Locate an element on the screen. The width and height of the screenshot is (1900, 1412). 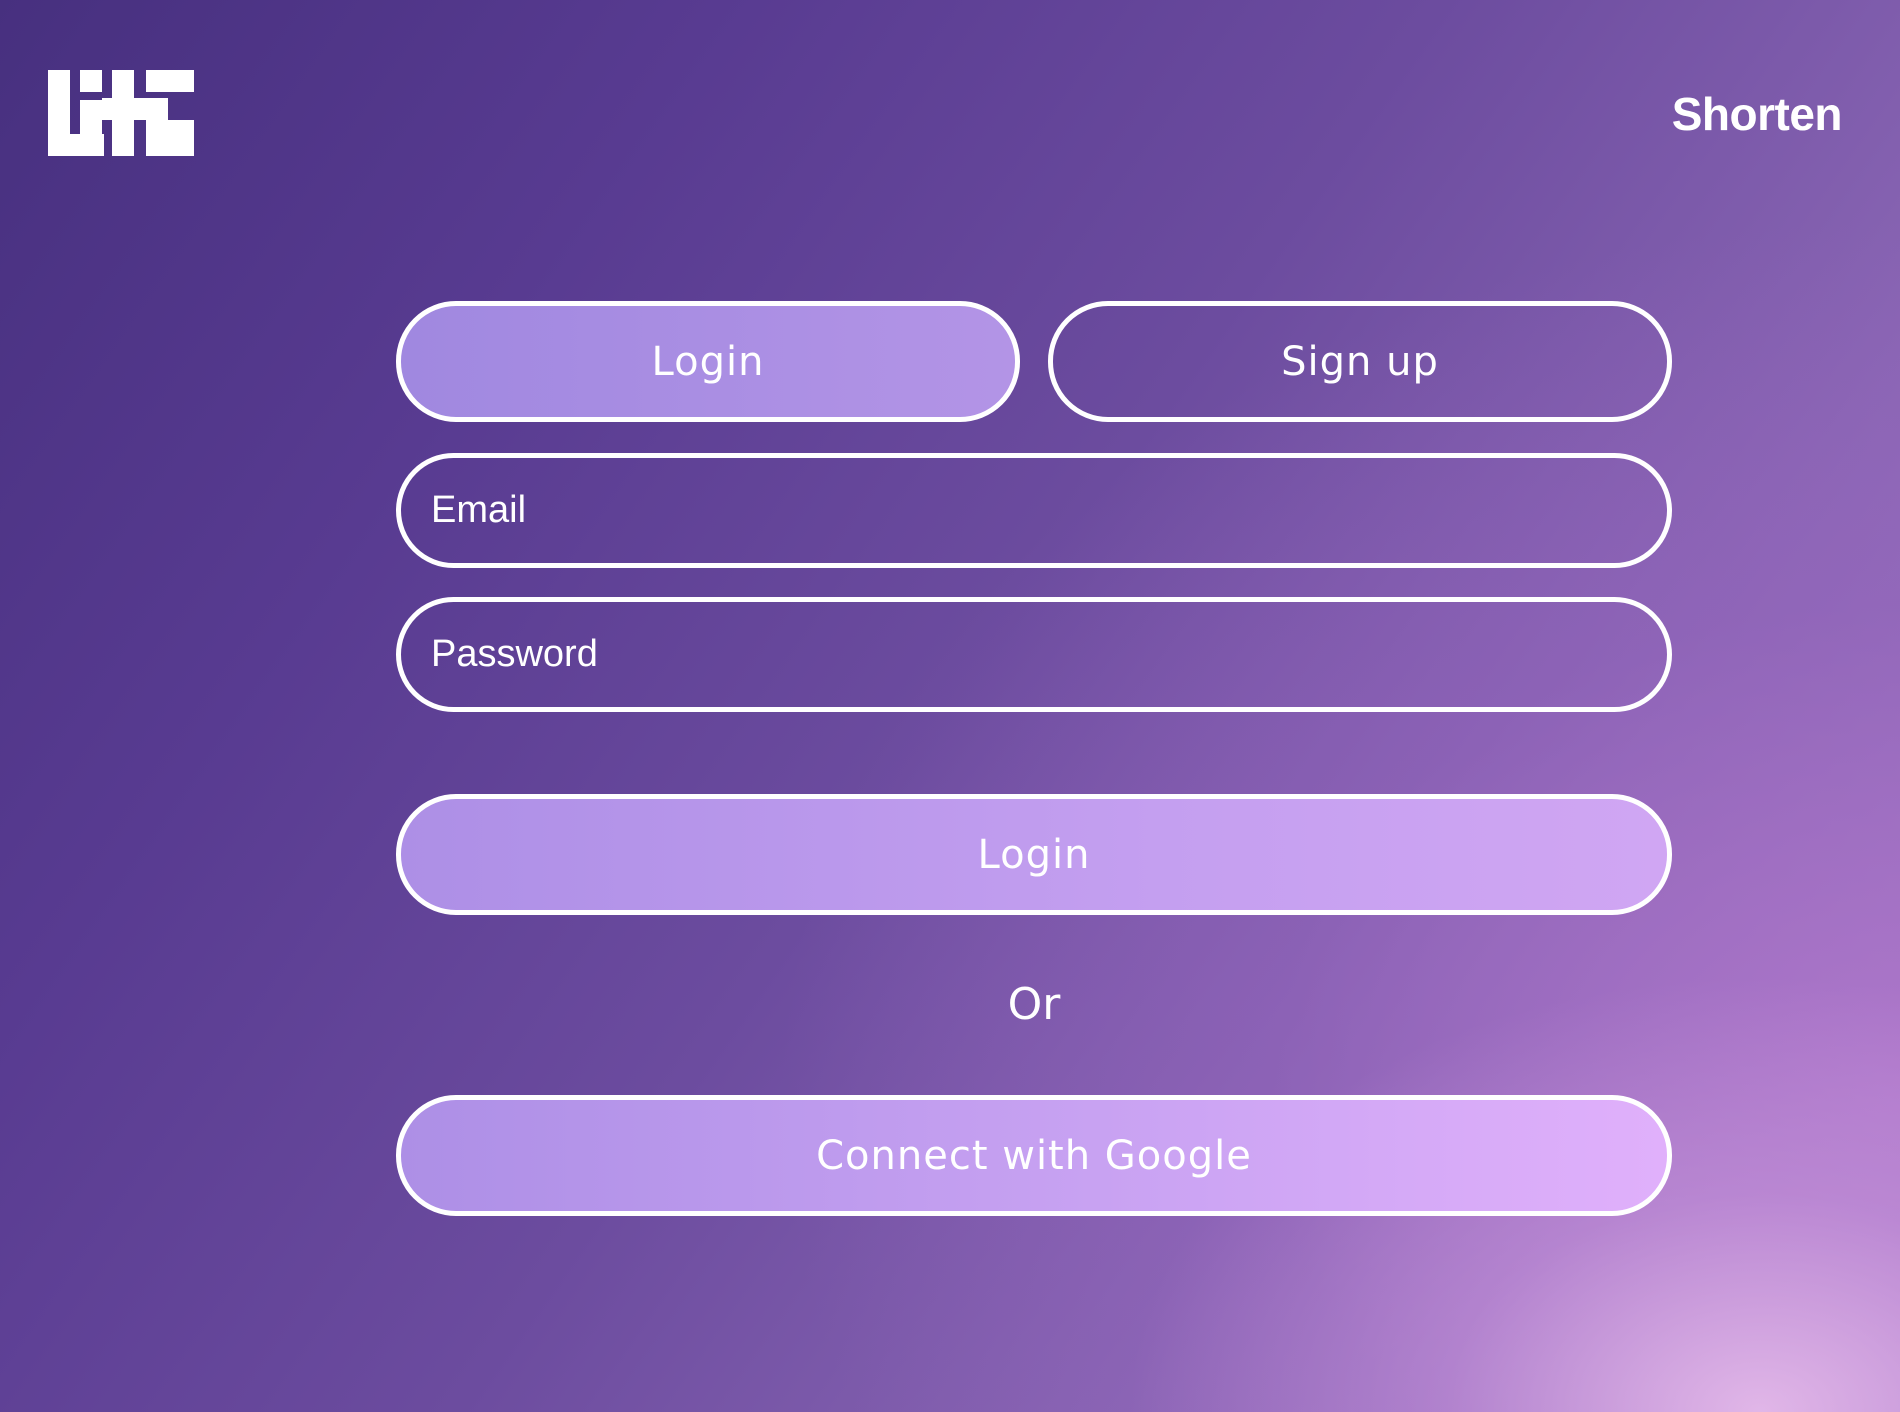
tab-sign-up: Sign up is located at coordinates (1360, 361).